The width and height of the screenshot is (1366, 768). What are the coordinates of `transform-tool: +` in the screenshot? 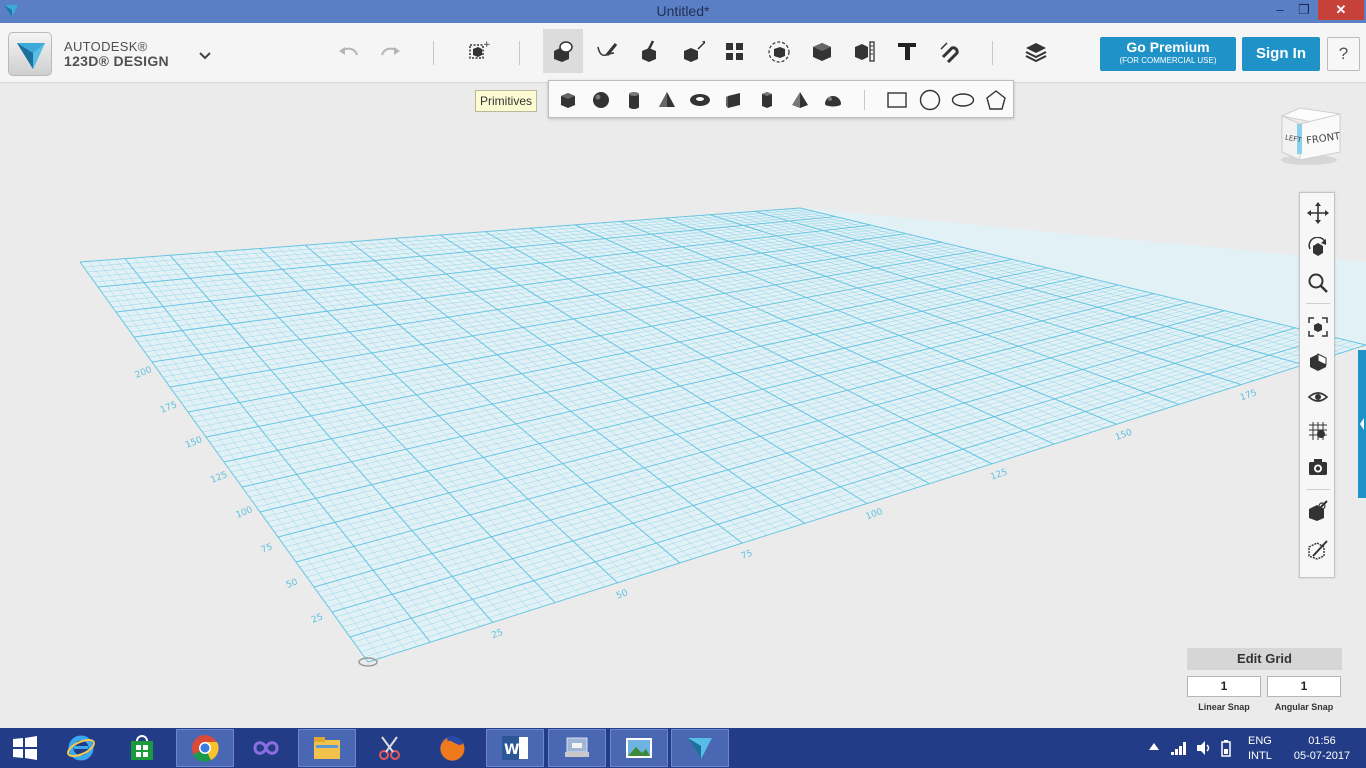 It's located at (478, 51).